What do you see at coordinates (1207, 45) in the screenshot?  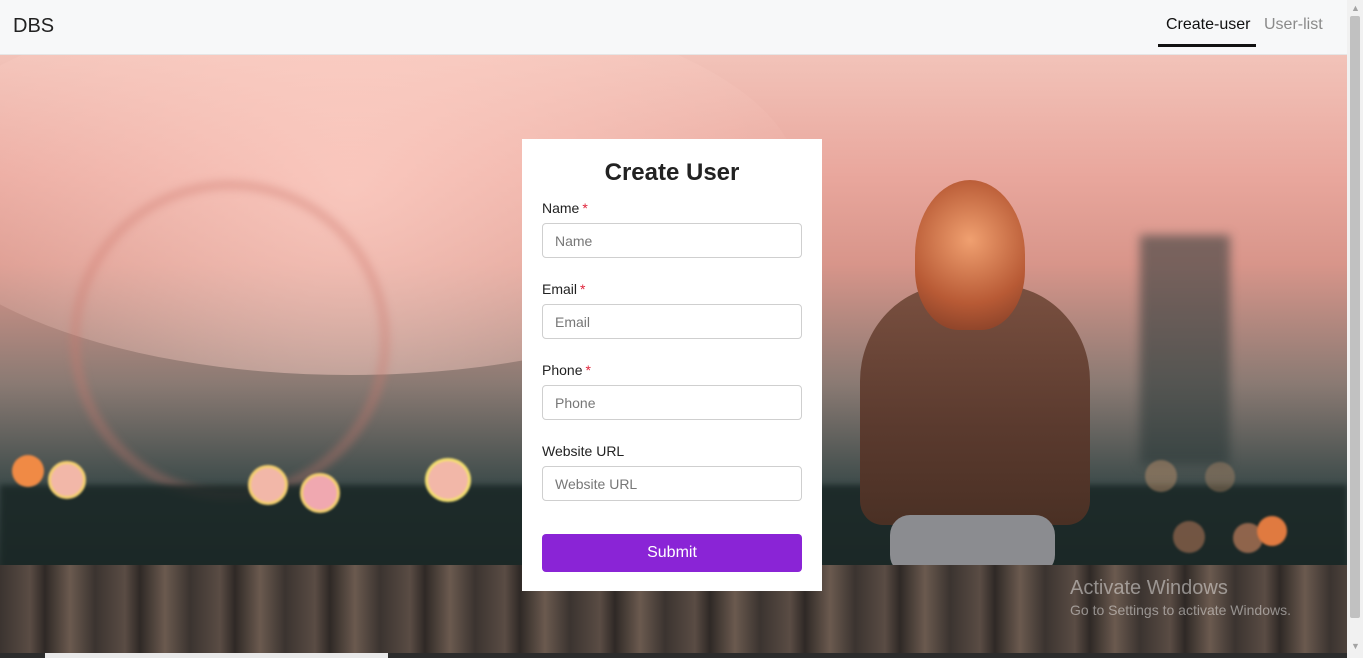 I see `nav-active-indicator` at bounding box center [1207, 45].